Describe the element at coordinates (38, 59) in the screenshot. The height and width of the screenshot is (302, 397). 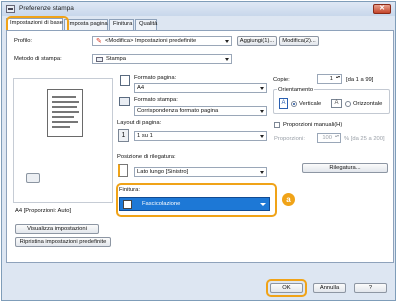
I see `print-method-label: Metodo di stampa:` at that location.